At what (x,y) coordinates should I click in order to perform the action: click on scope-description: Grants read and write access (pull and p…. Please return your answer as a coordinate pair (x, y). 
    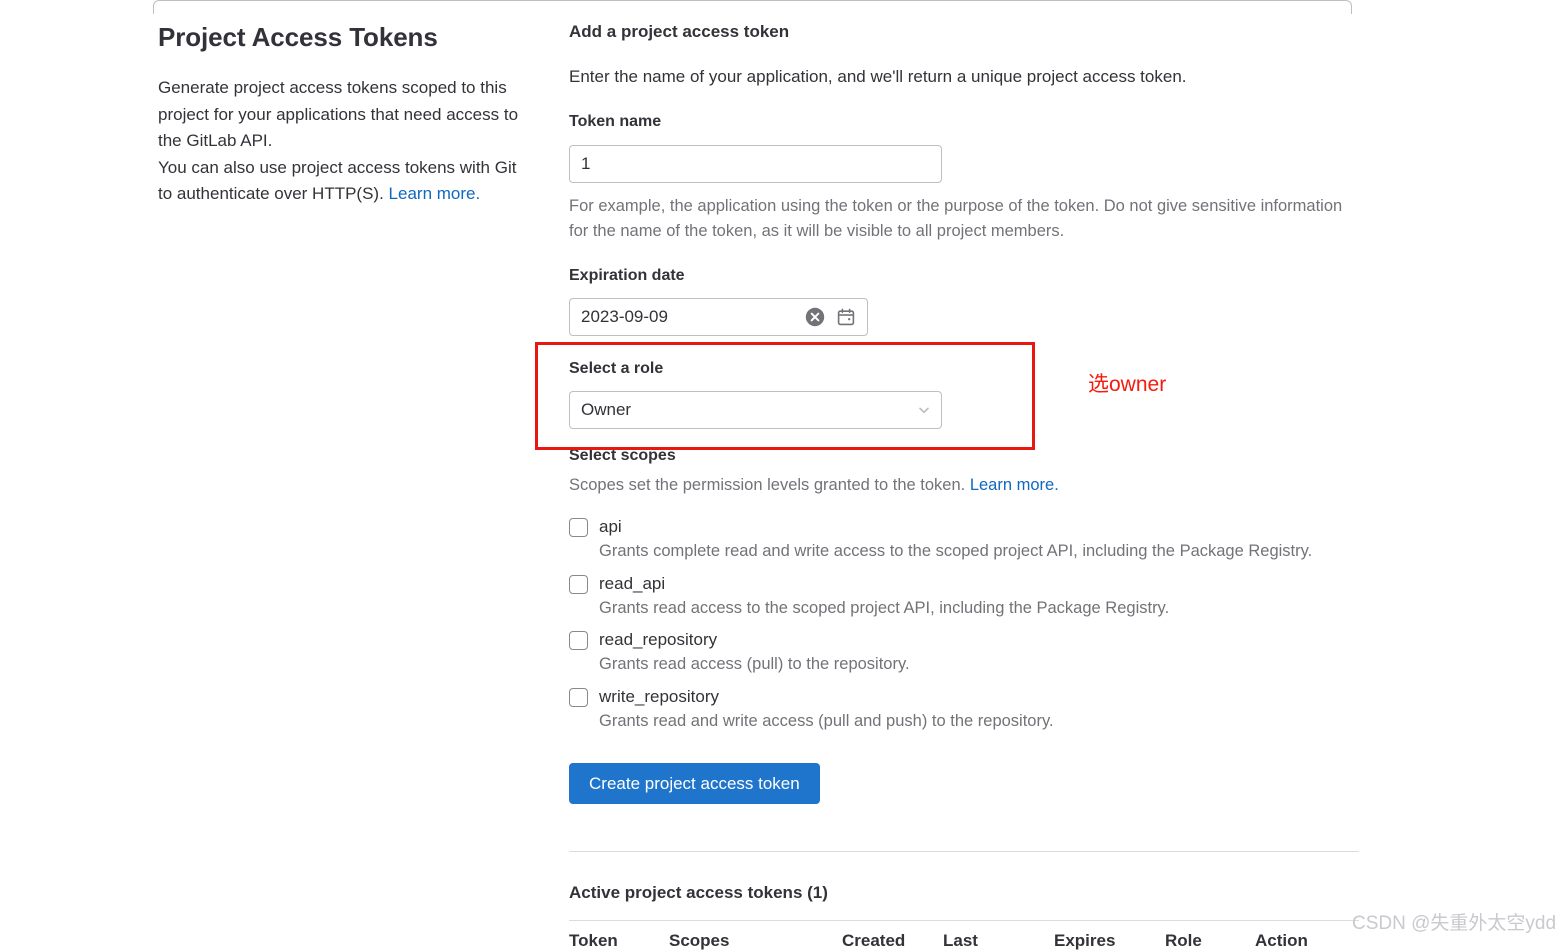
    Looking at the image, I should click on (826, 720).